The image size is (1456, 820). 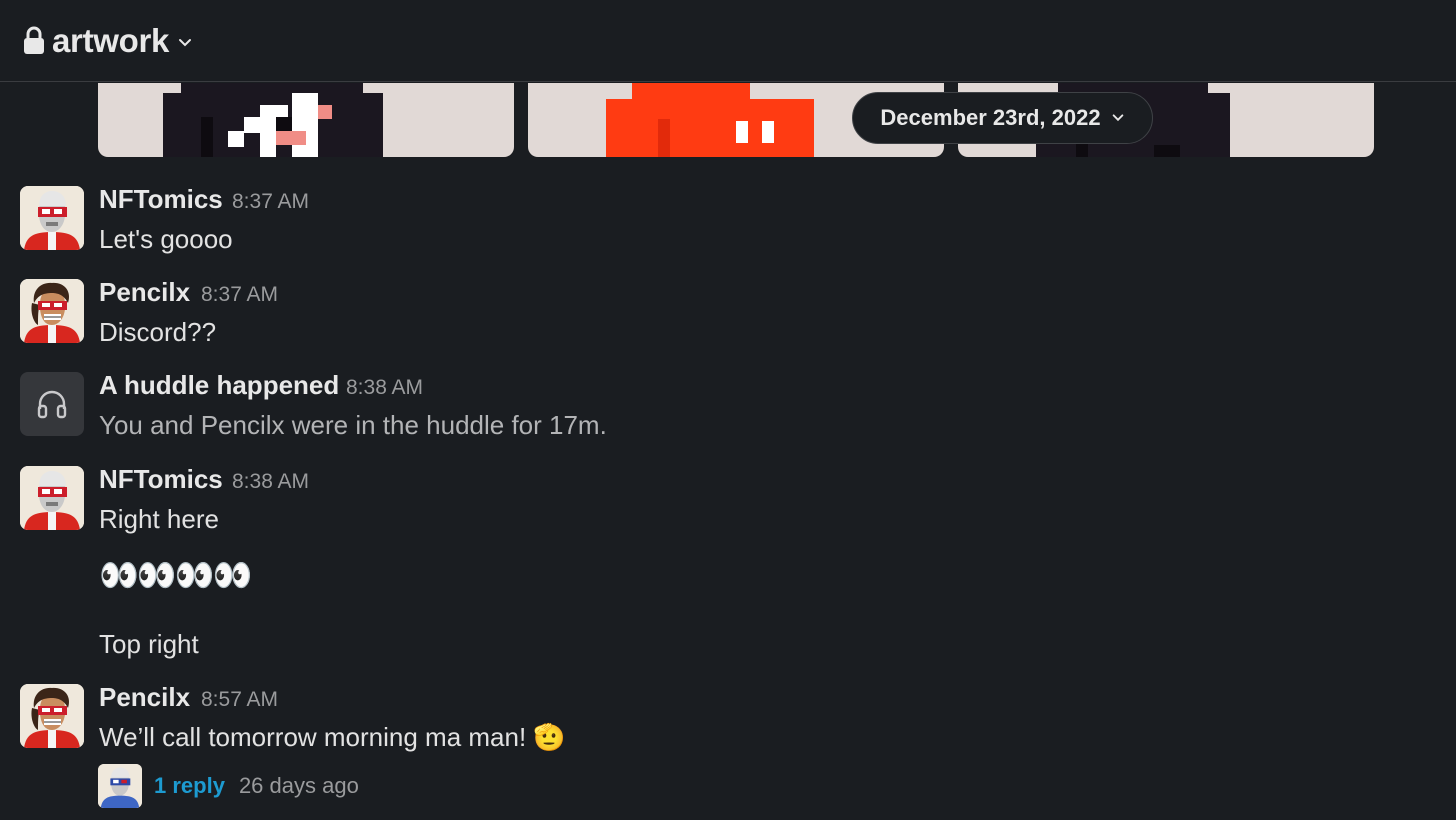 I want to click on image-attachments, so click(x=736, y=120).